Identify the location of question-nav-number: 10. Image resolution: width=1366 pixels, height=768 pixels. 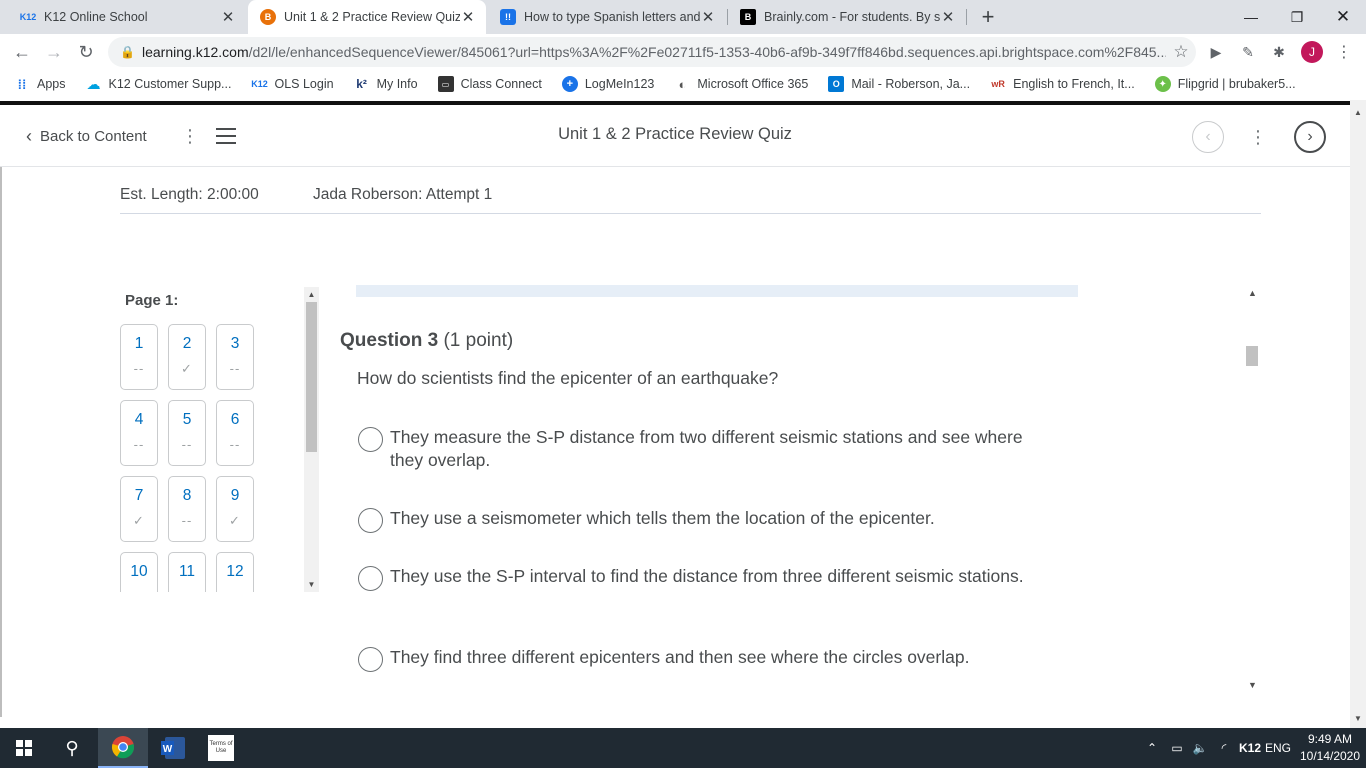
(139, 571).